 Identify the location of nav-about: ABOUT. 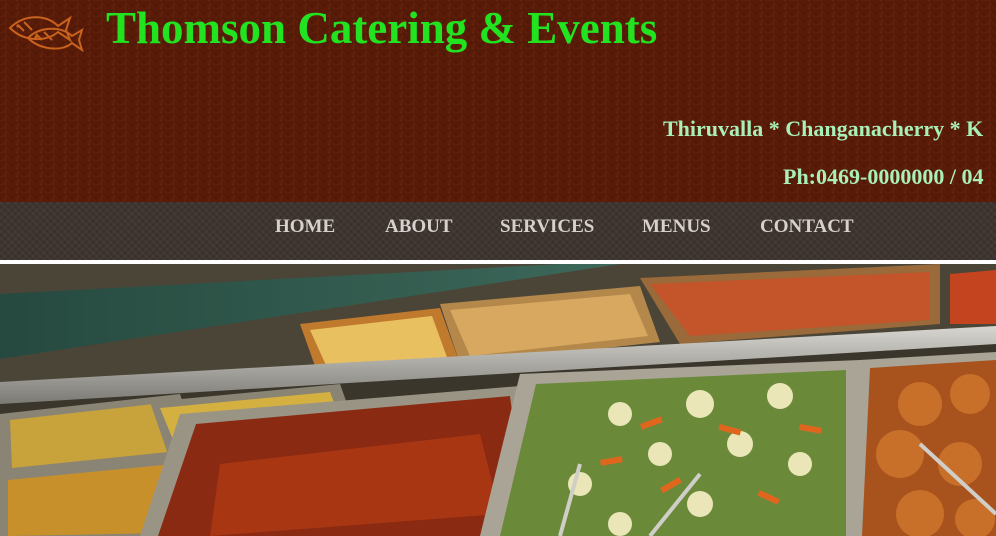
(419, 227).